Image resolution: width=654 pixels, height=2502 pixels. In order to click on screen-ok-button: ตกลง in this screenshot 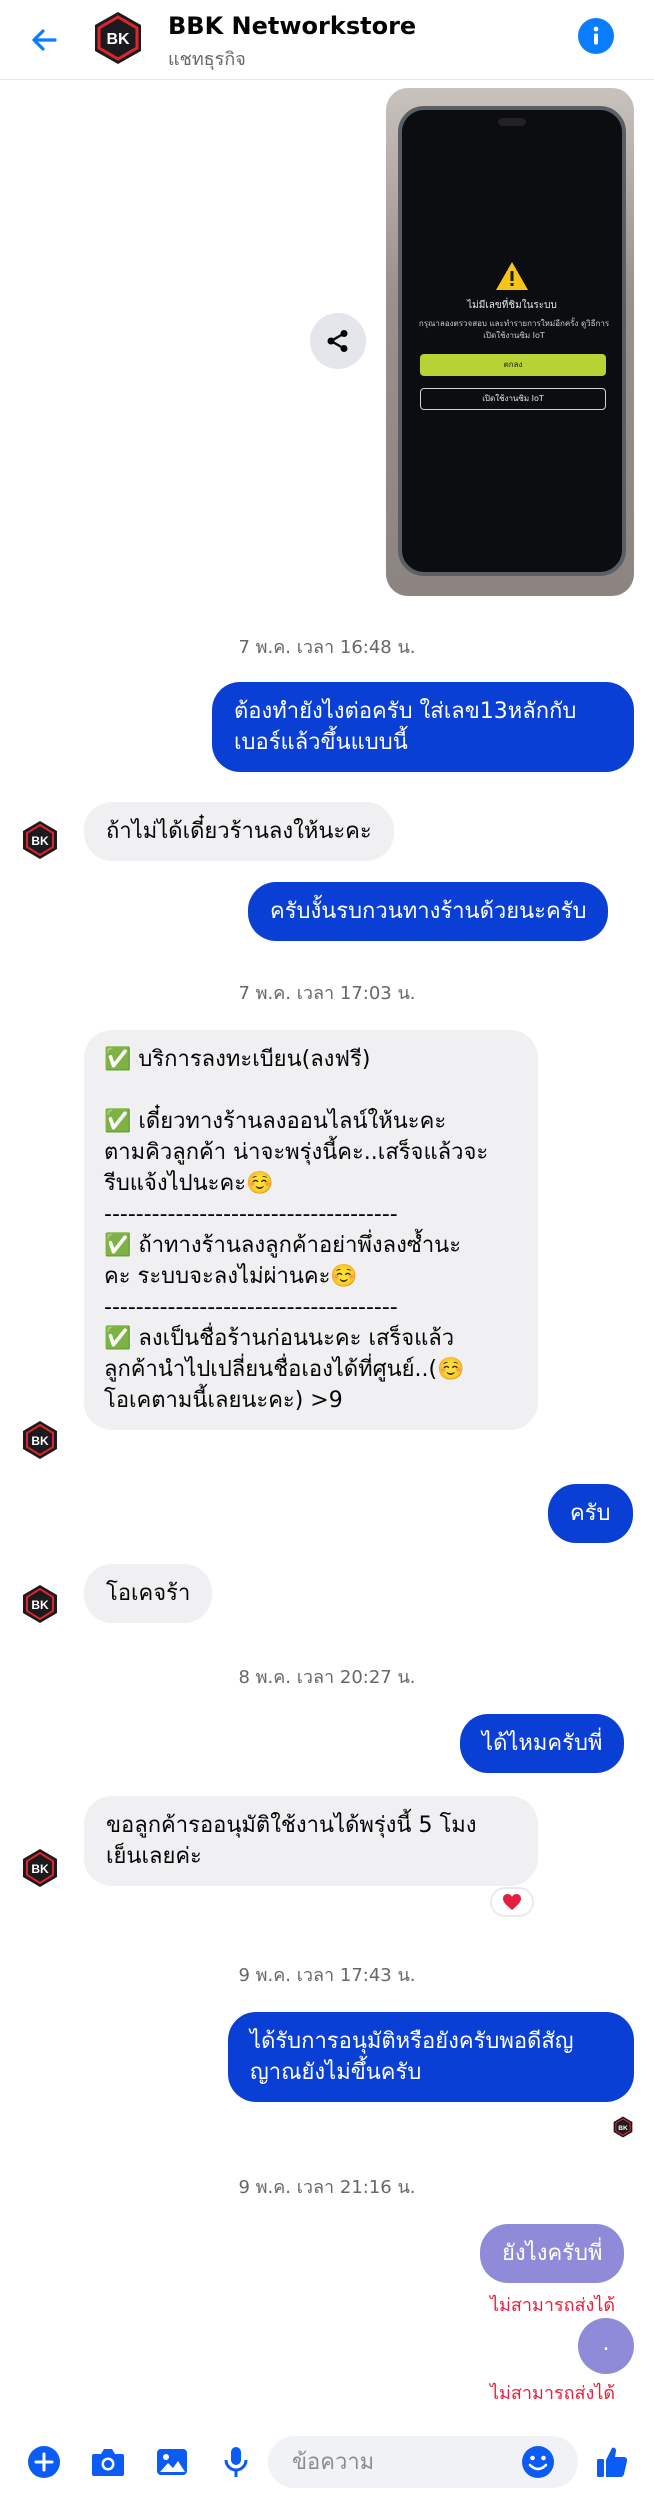, I will do `click(513, 365)`.